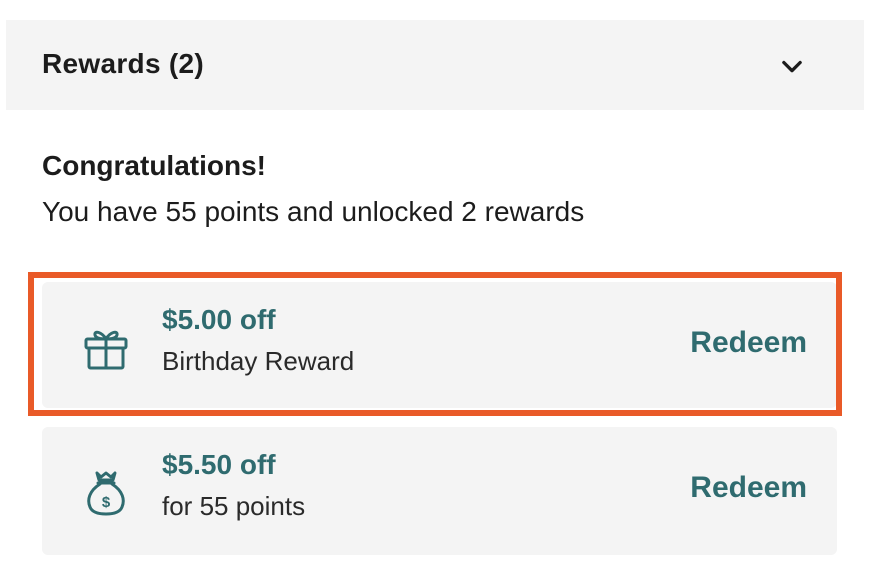 The height and width of the screenshot is (582, 876). I want to click on money-bag-icon: $, so click(106, 493).